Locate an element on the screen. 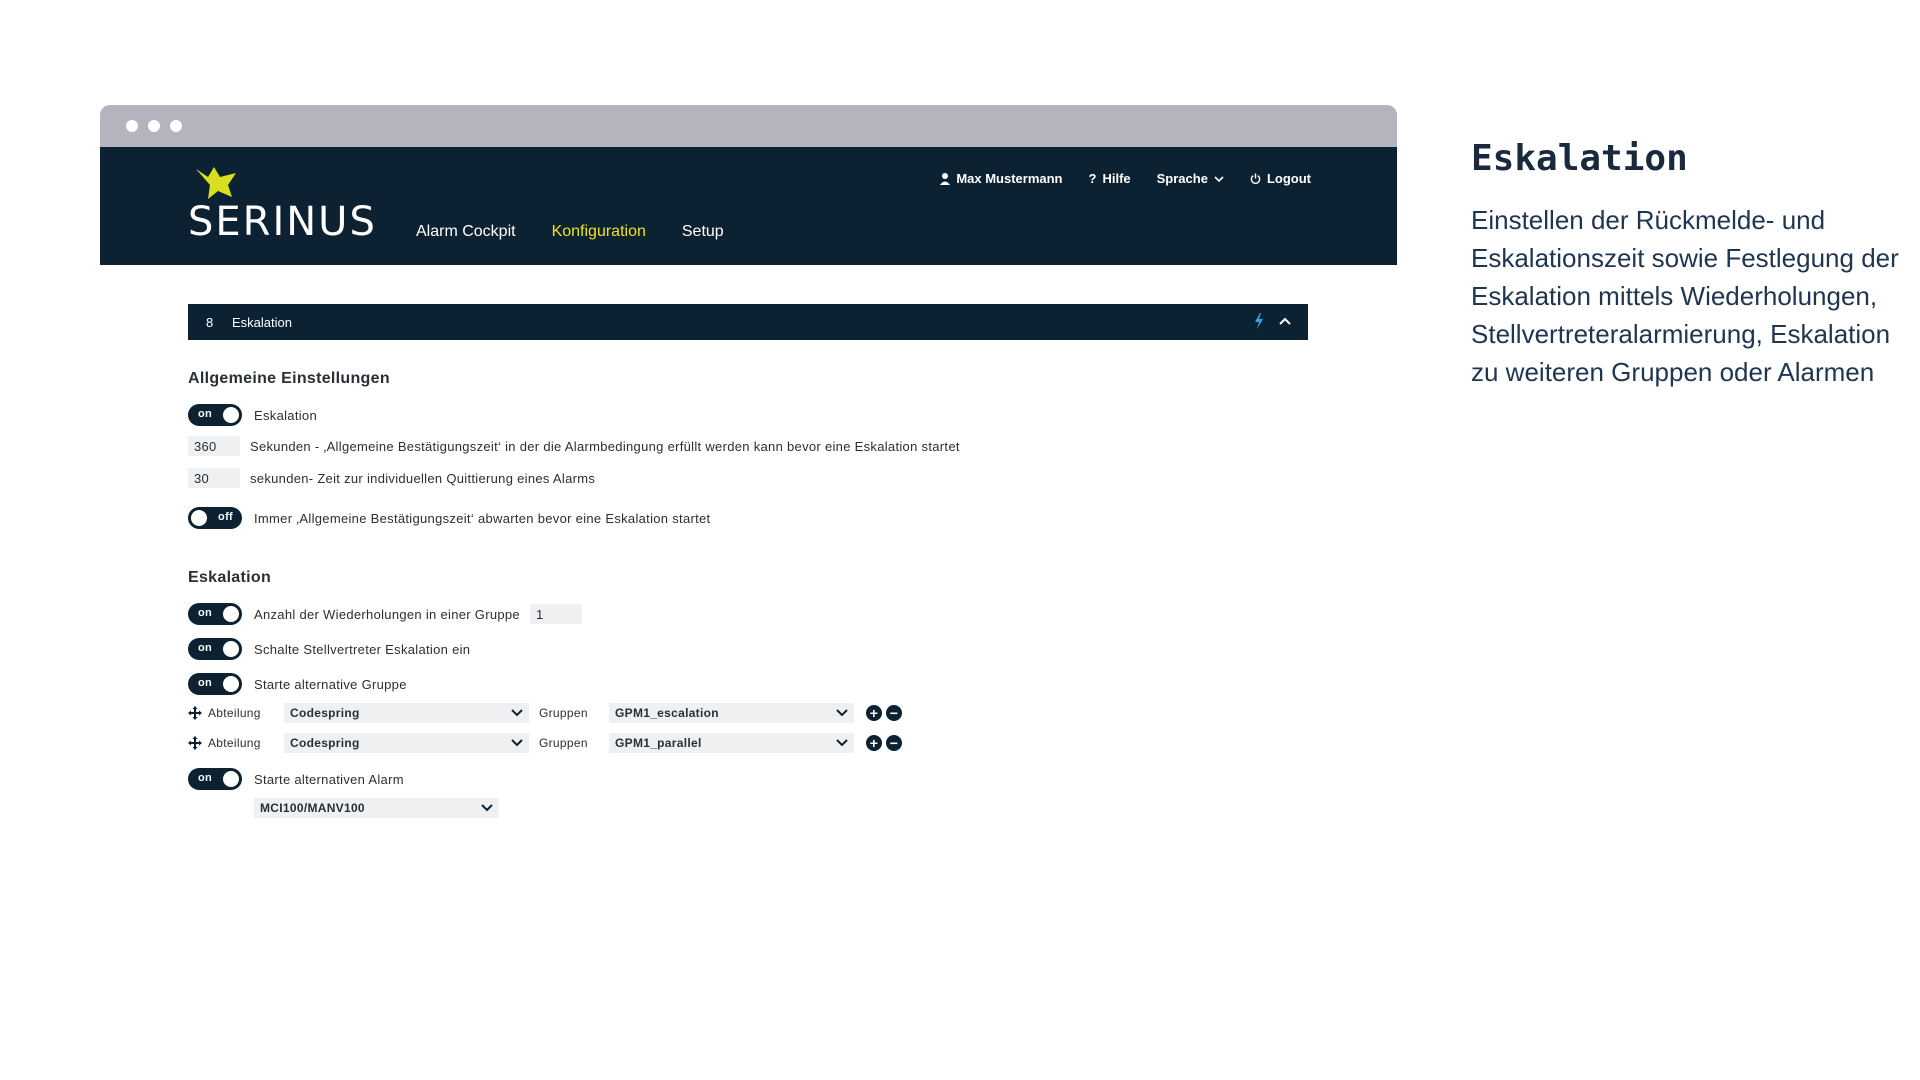 The height and width of the screenshot is (1080, 1920). logout-link: Logout is located at coordinates (1280, 178).